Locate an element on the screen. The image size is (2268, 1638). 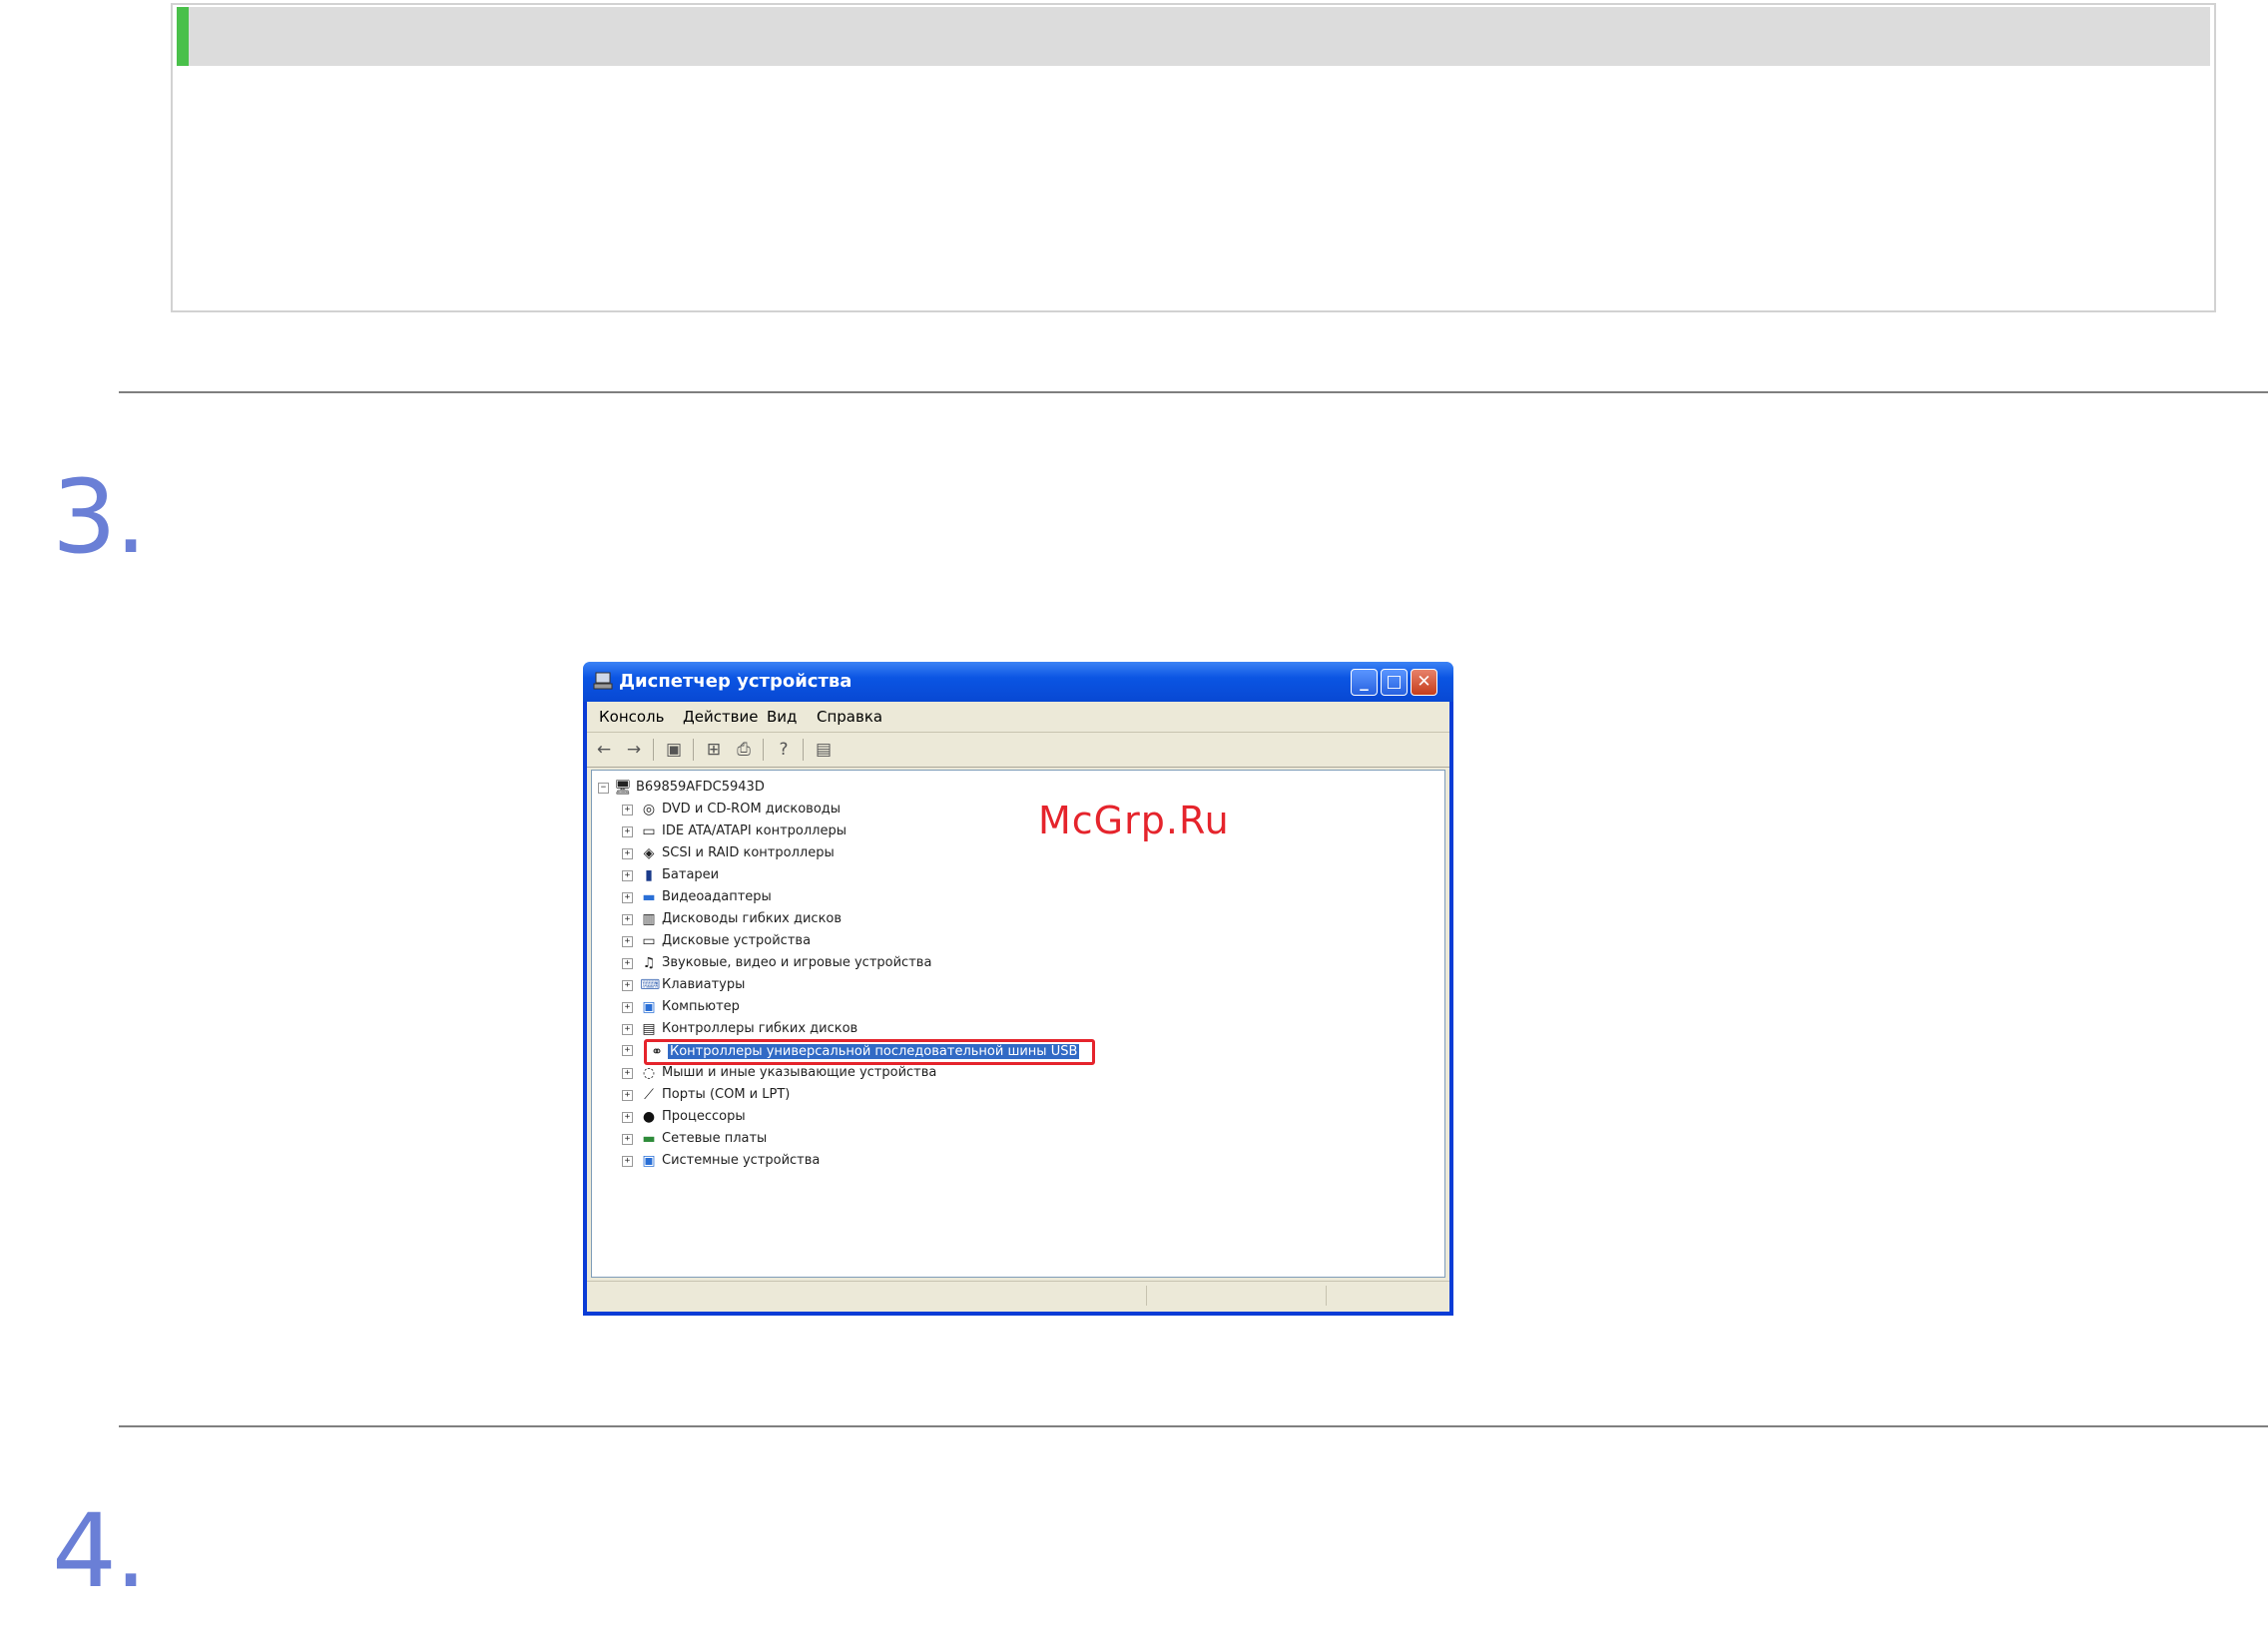
step-number-4: 4. is located at coordinates (99, 1551).